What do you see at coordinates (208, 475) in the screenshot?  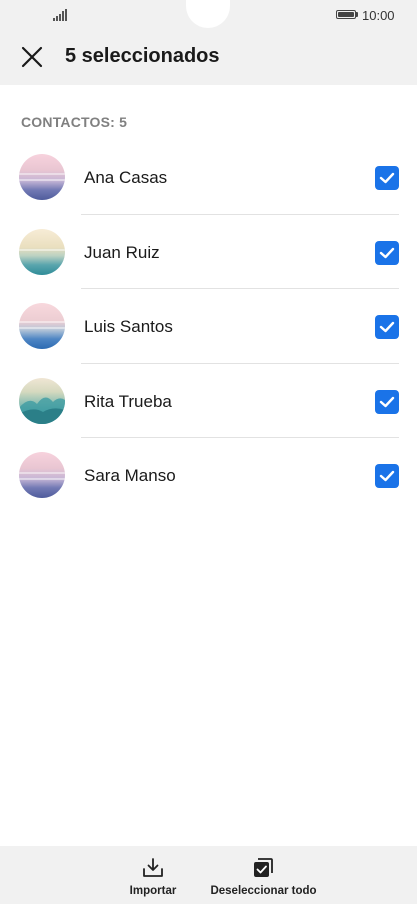 I see `contact-row: Sara Manso` at bounding box center [208, 475].